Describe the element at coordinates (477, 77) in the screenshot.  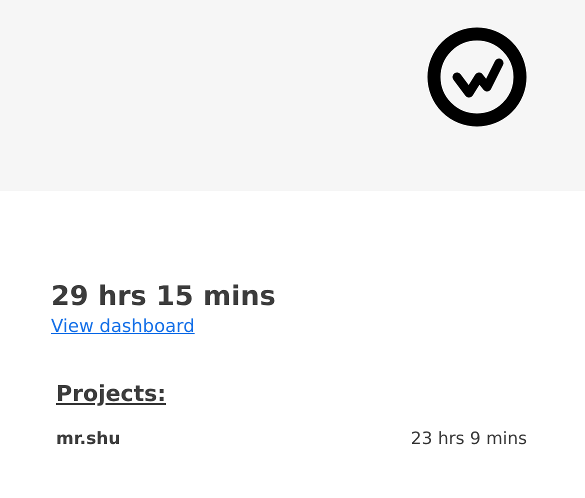
I see `logo-icon` at that location.